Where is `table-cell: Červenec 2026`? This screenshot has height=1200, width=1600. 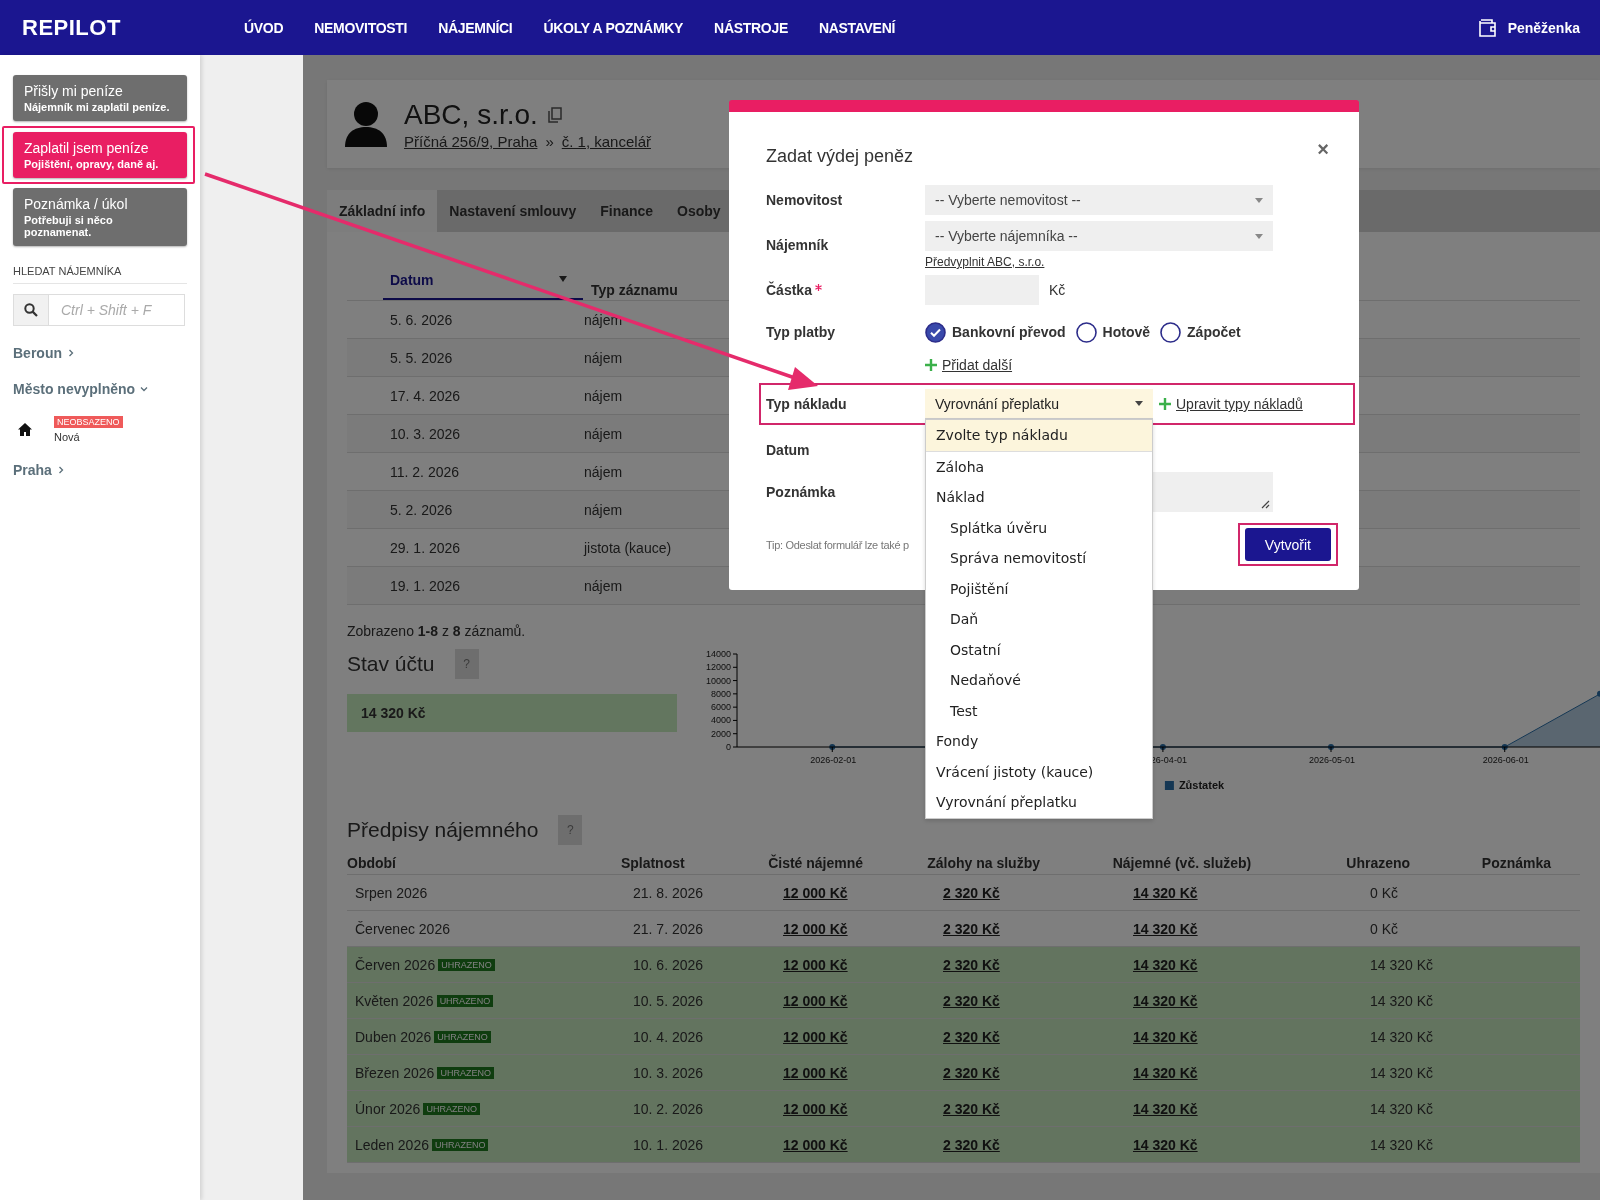
table-cell: Červenec 2026 is located at coordinates (402, 928).